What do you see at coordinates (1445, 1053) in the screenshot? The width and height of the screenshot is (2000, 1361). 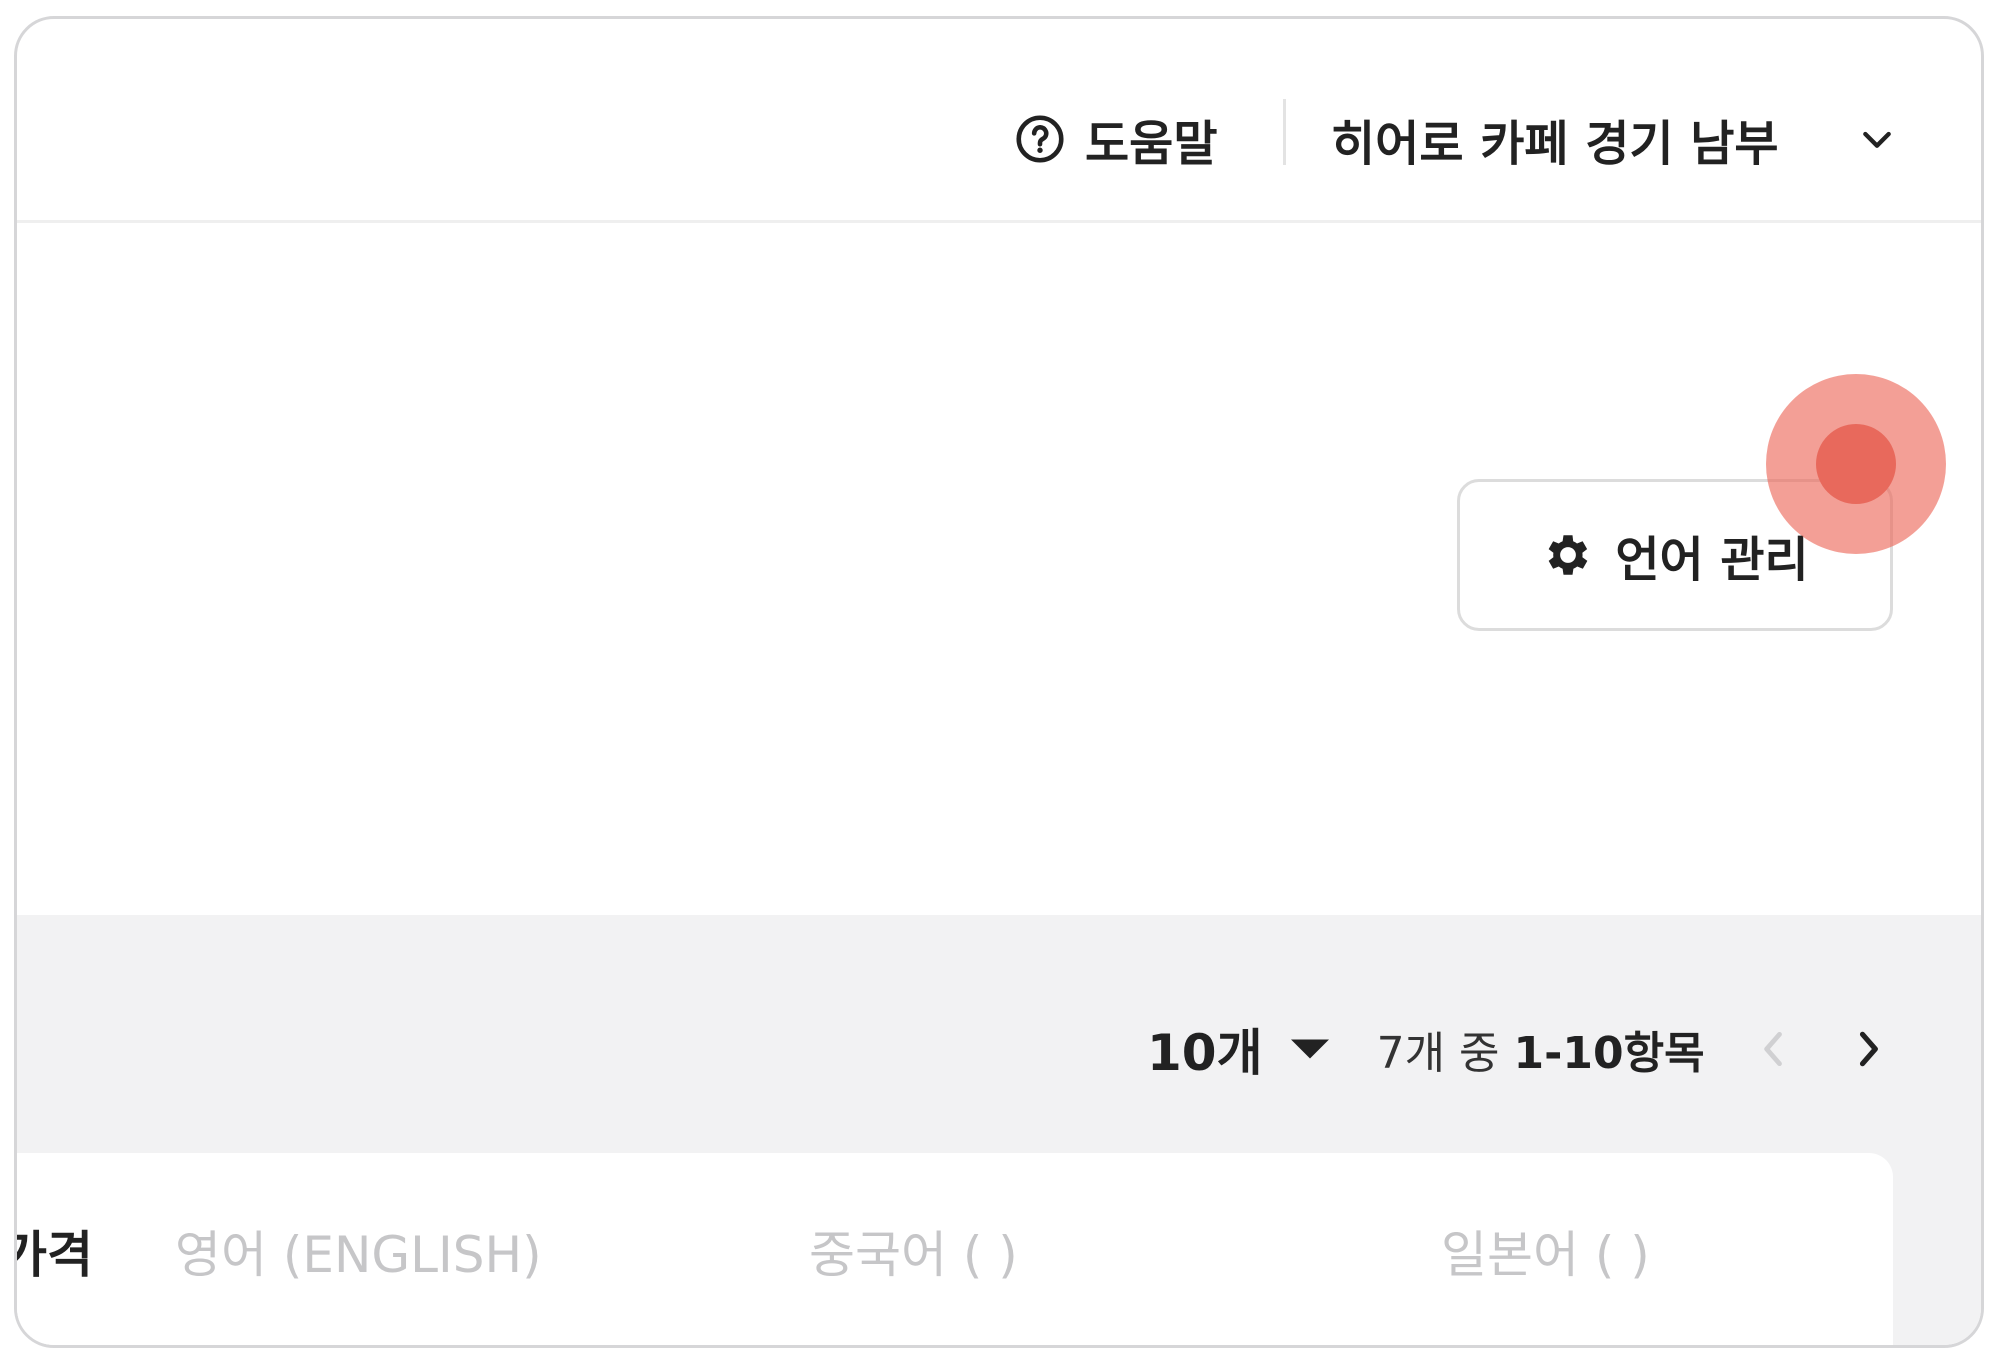 I see `range-prefix: 7개 중` at bounding box center [1445, 1053].